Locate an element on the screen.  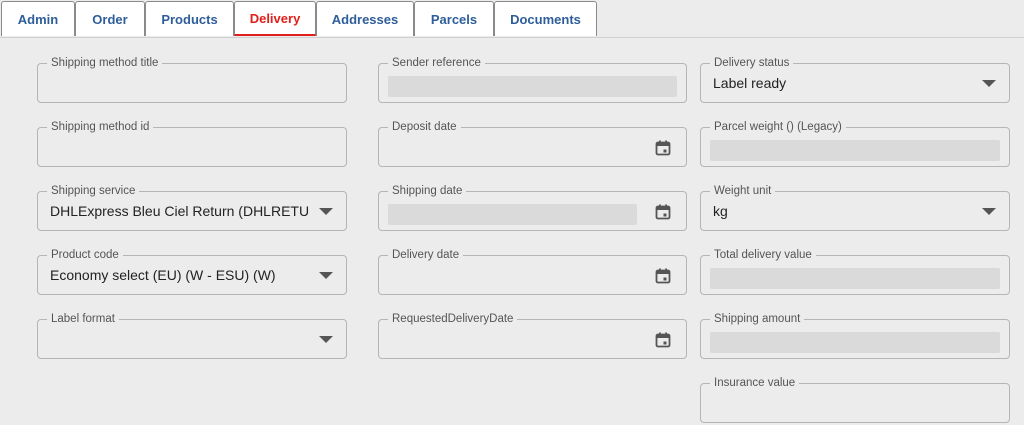
tab-label: Products is located at coordinates (189, 19).